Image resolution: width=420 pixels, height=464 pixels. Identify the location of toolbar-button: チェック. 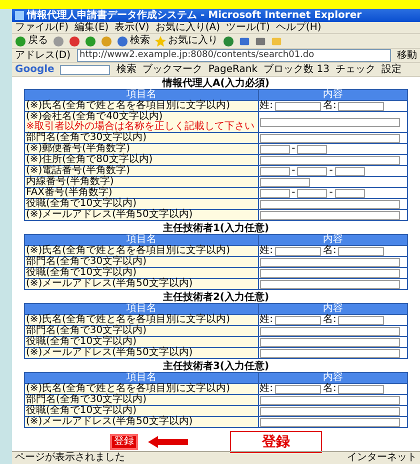
(355, 70).